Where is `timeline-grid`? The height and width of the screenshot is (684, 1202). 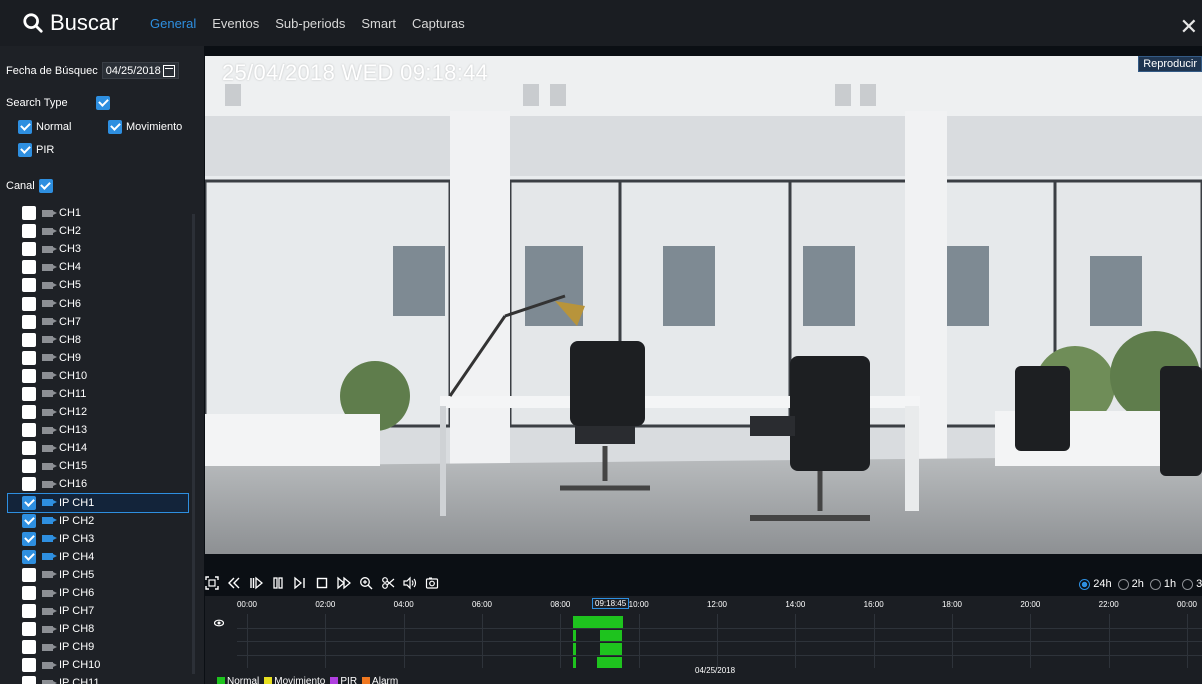 timeline-grid is located at coordinates (719, 641).